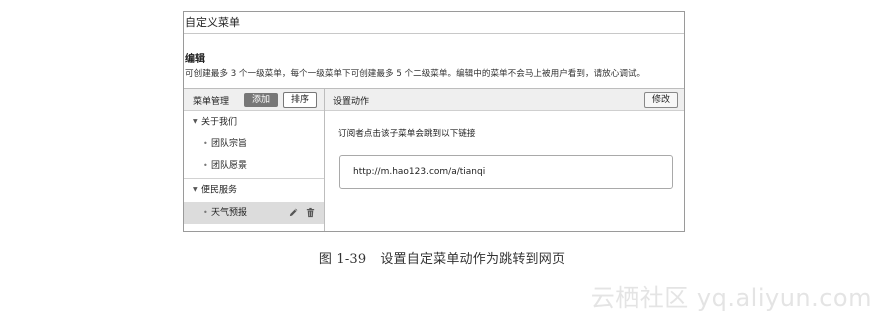 The height and width of the screenshot is (320, 884). Describe the element at coordinates (731, 298) in the screenshot. I see `watermark: 云栖社区 yq.aliyun.com` at that location.